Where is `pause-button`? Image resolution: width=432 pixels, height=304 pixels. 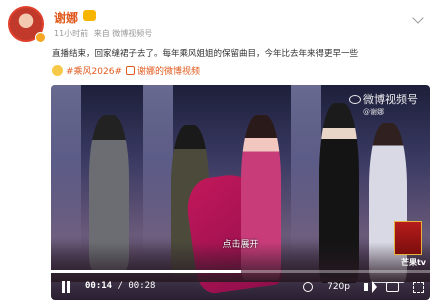 pause-button is located at coordinates (66, 287).